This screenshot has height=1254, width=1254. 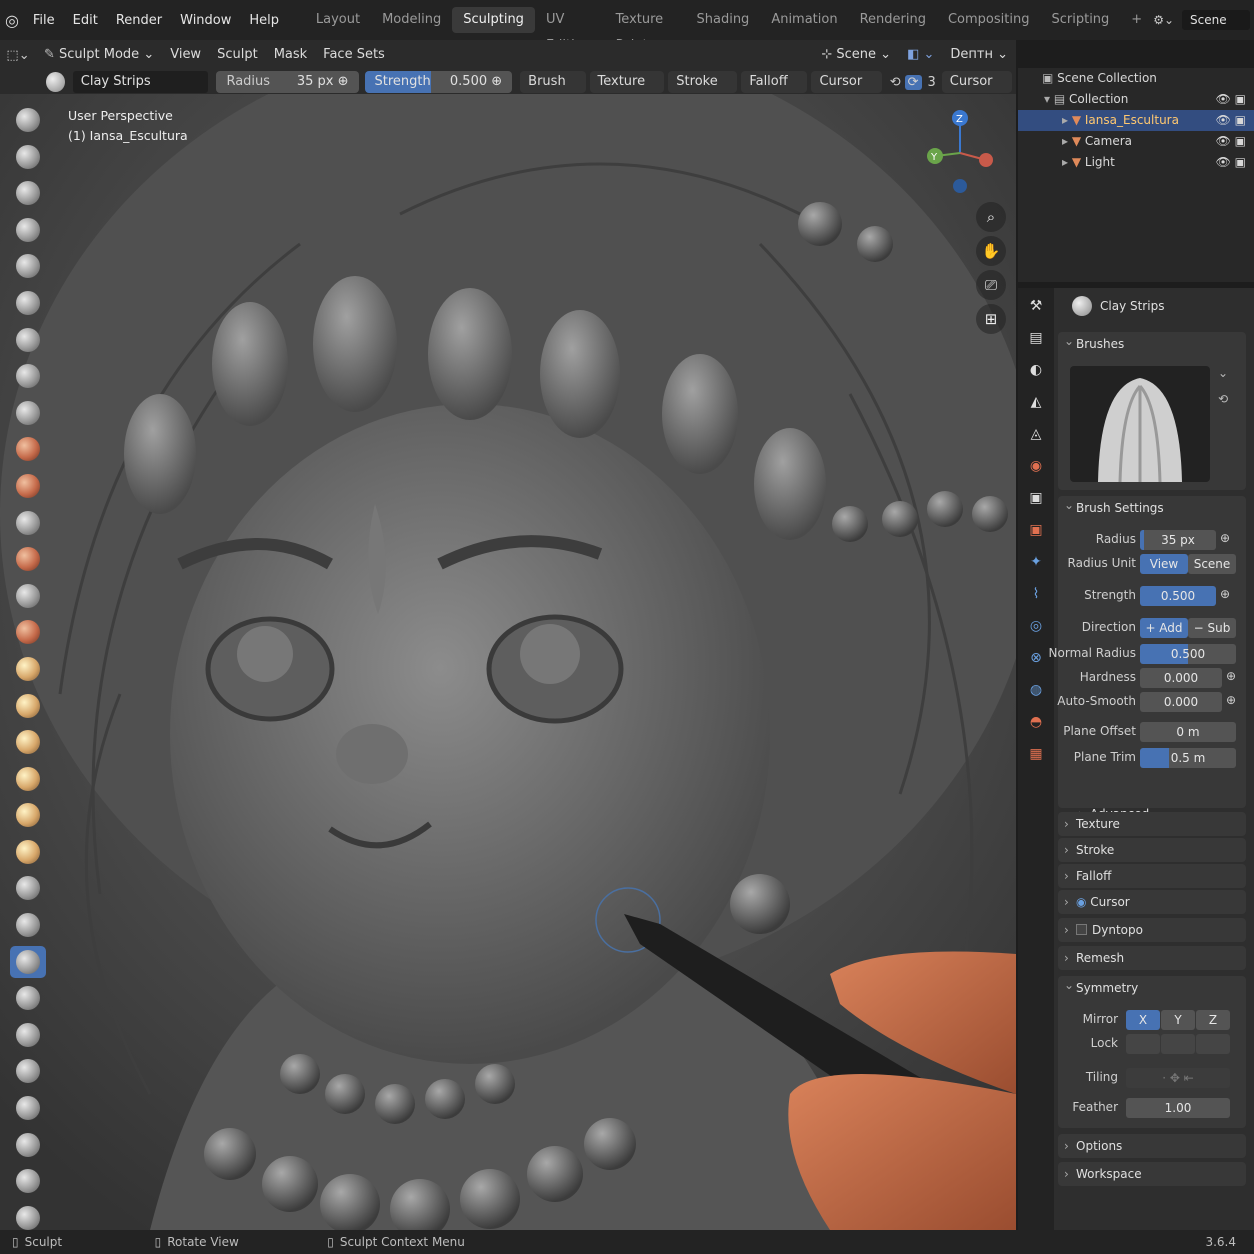 What do you see at coordinates (1036, 434) in the screenshot?
I see `scene-tab-icon: ◬` at bounding box center [1036, 434].